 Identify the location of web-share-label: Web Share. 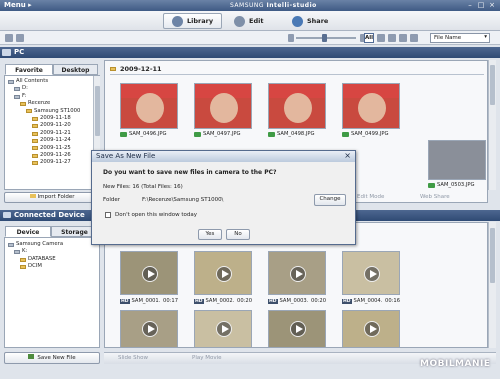
(435, 197).